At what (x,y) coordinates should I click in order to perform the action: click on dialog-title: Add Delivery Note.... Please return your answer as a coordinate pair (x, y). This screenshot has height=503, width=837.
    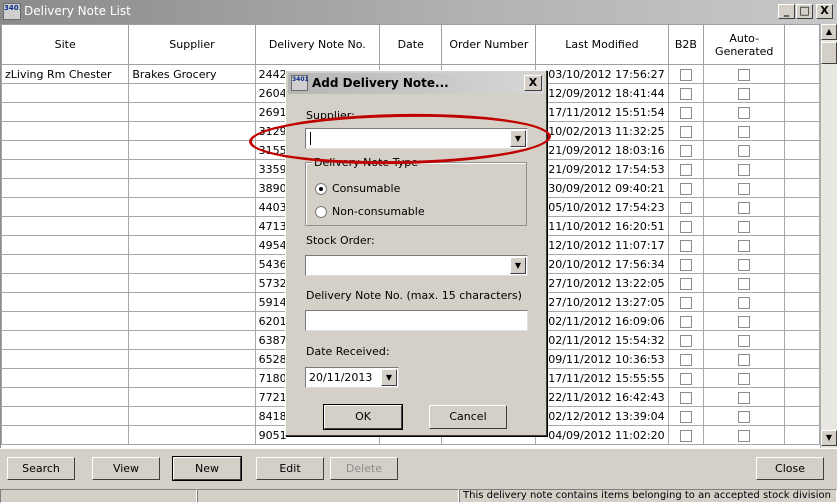
    Looking at the image, I should click on (380, 83).